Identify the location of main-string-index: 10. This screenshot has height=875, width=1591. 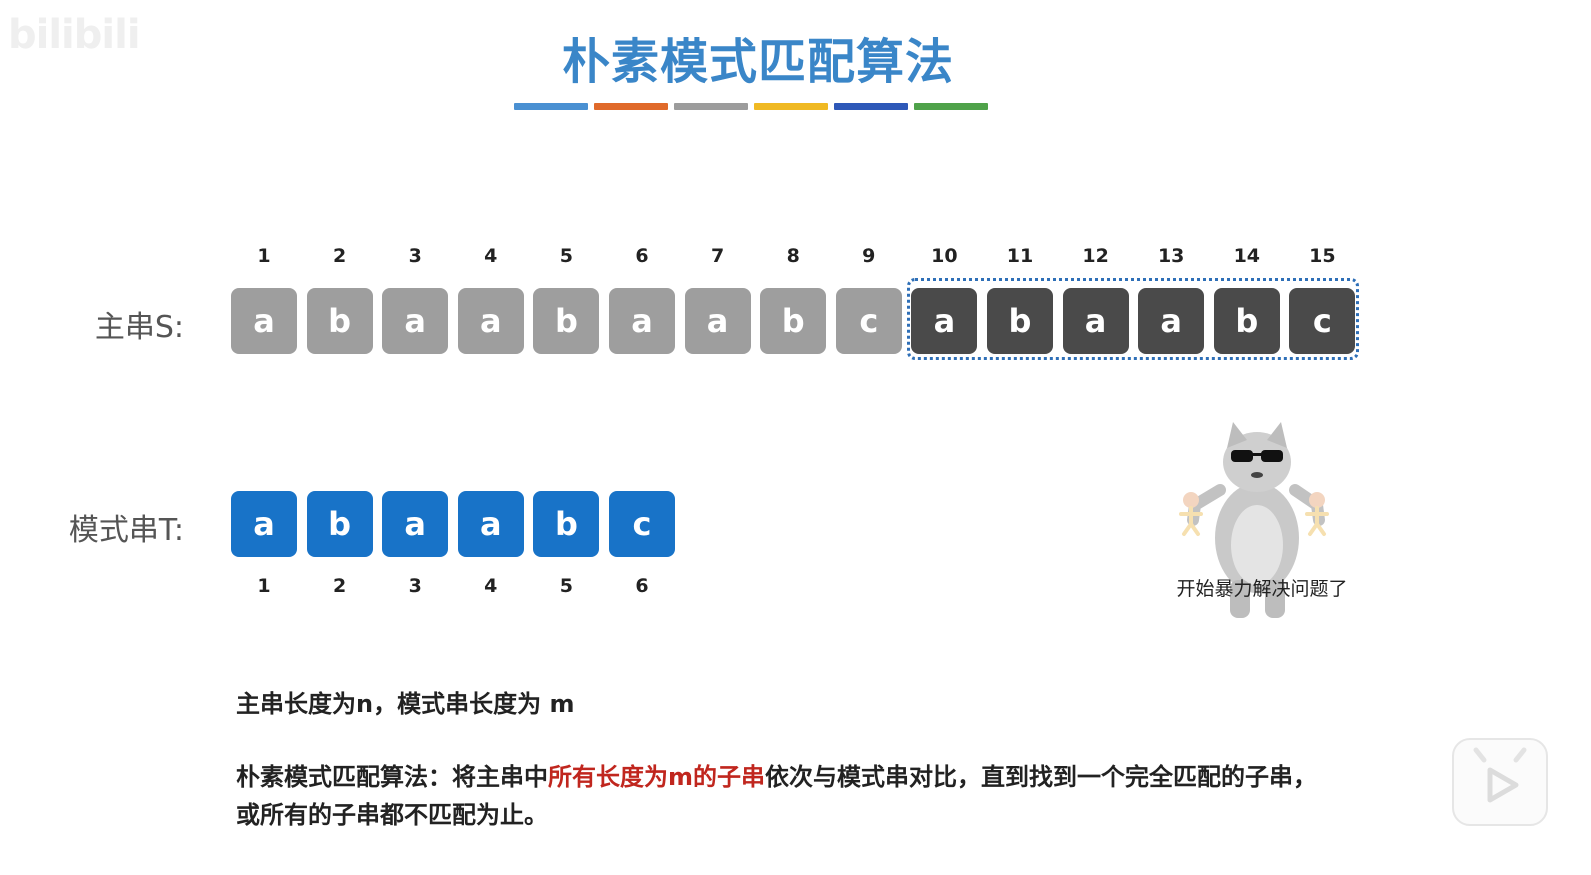
(944, 256).